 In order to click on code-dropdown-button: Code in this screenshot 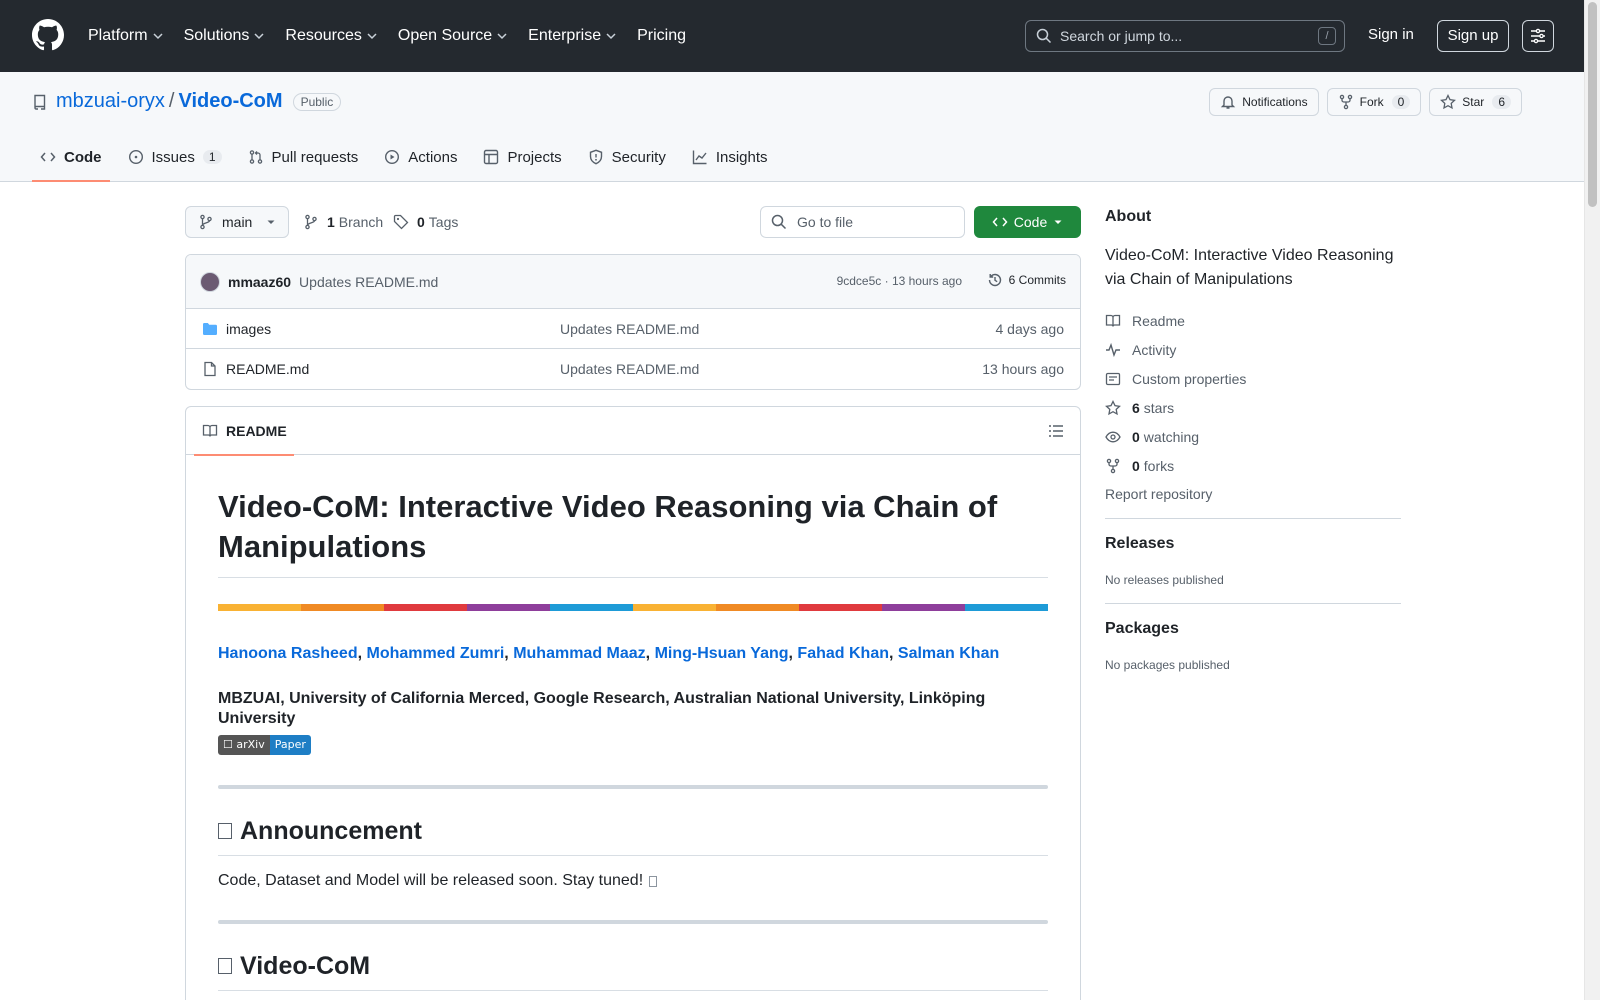, I will do `click(1027, 222)`.